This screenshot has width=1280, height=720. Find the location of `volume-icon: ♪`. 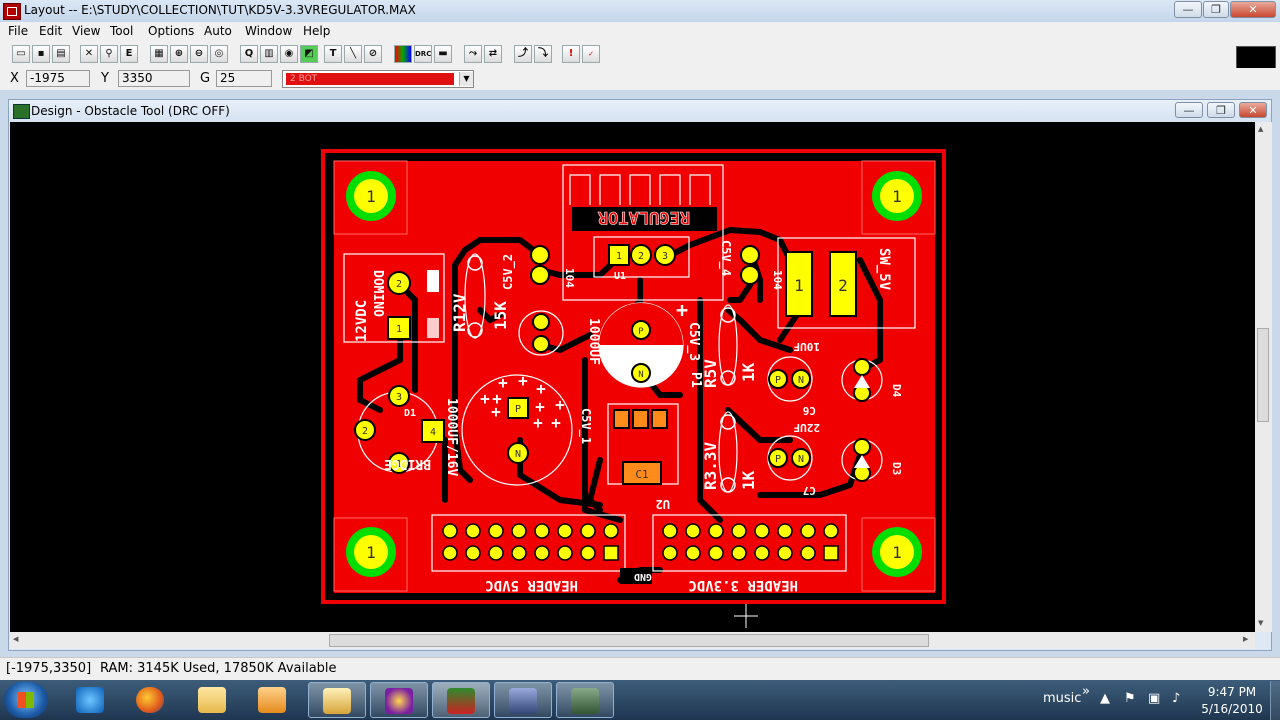

volume-icon: ♪ is located at coordinates (1176, 698).